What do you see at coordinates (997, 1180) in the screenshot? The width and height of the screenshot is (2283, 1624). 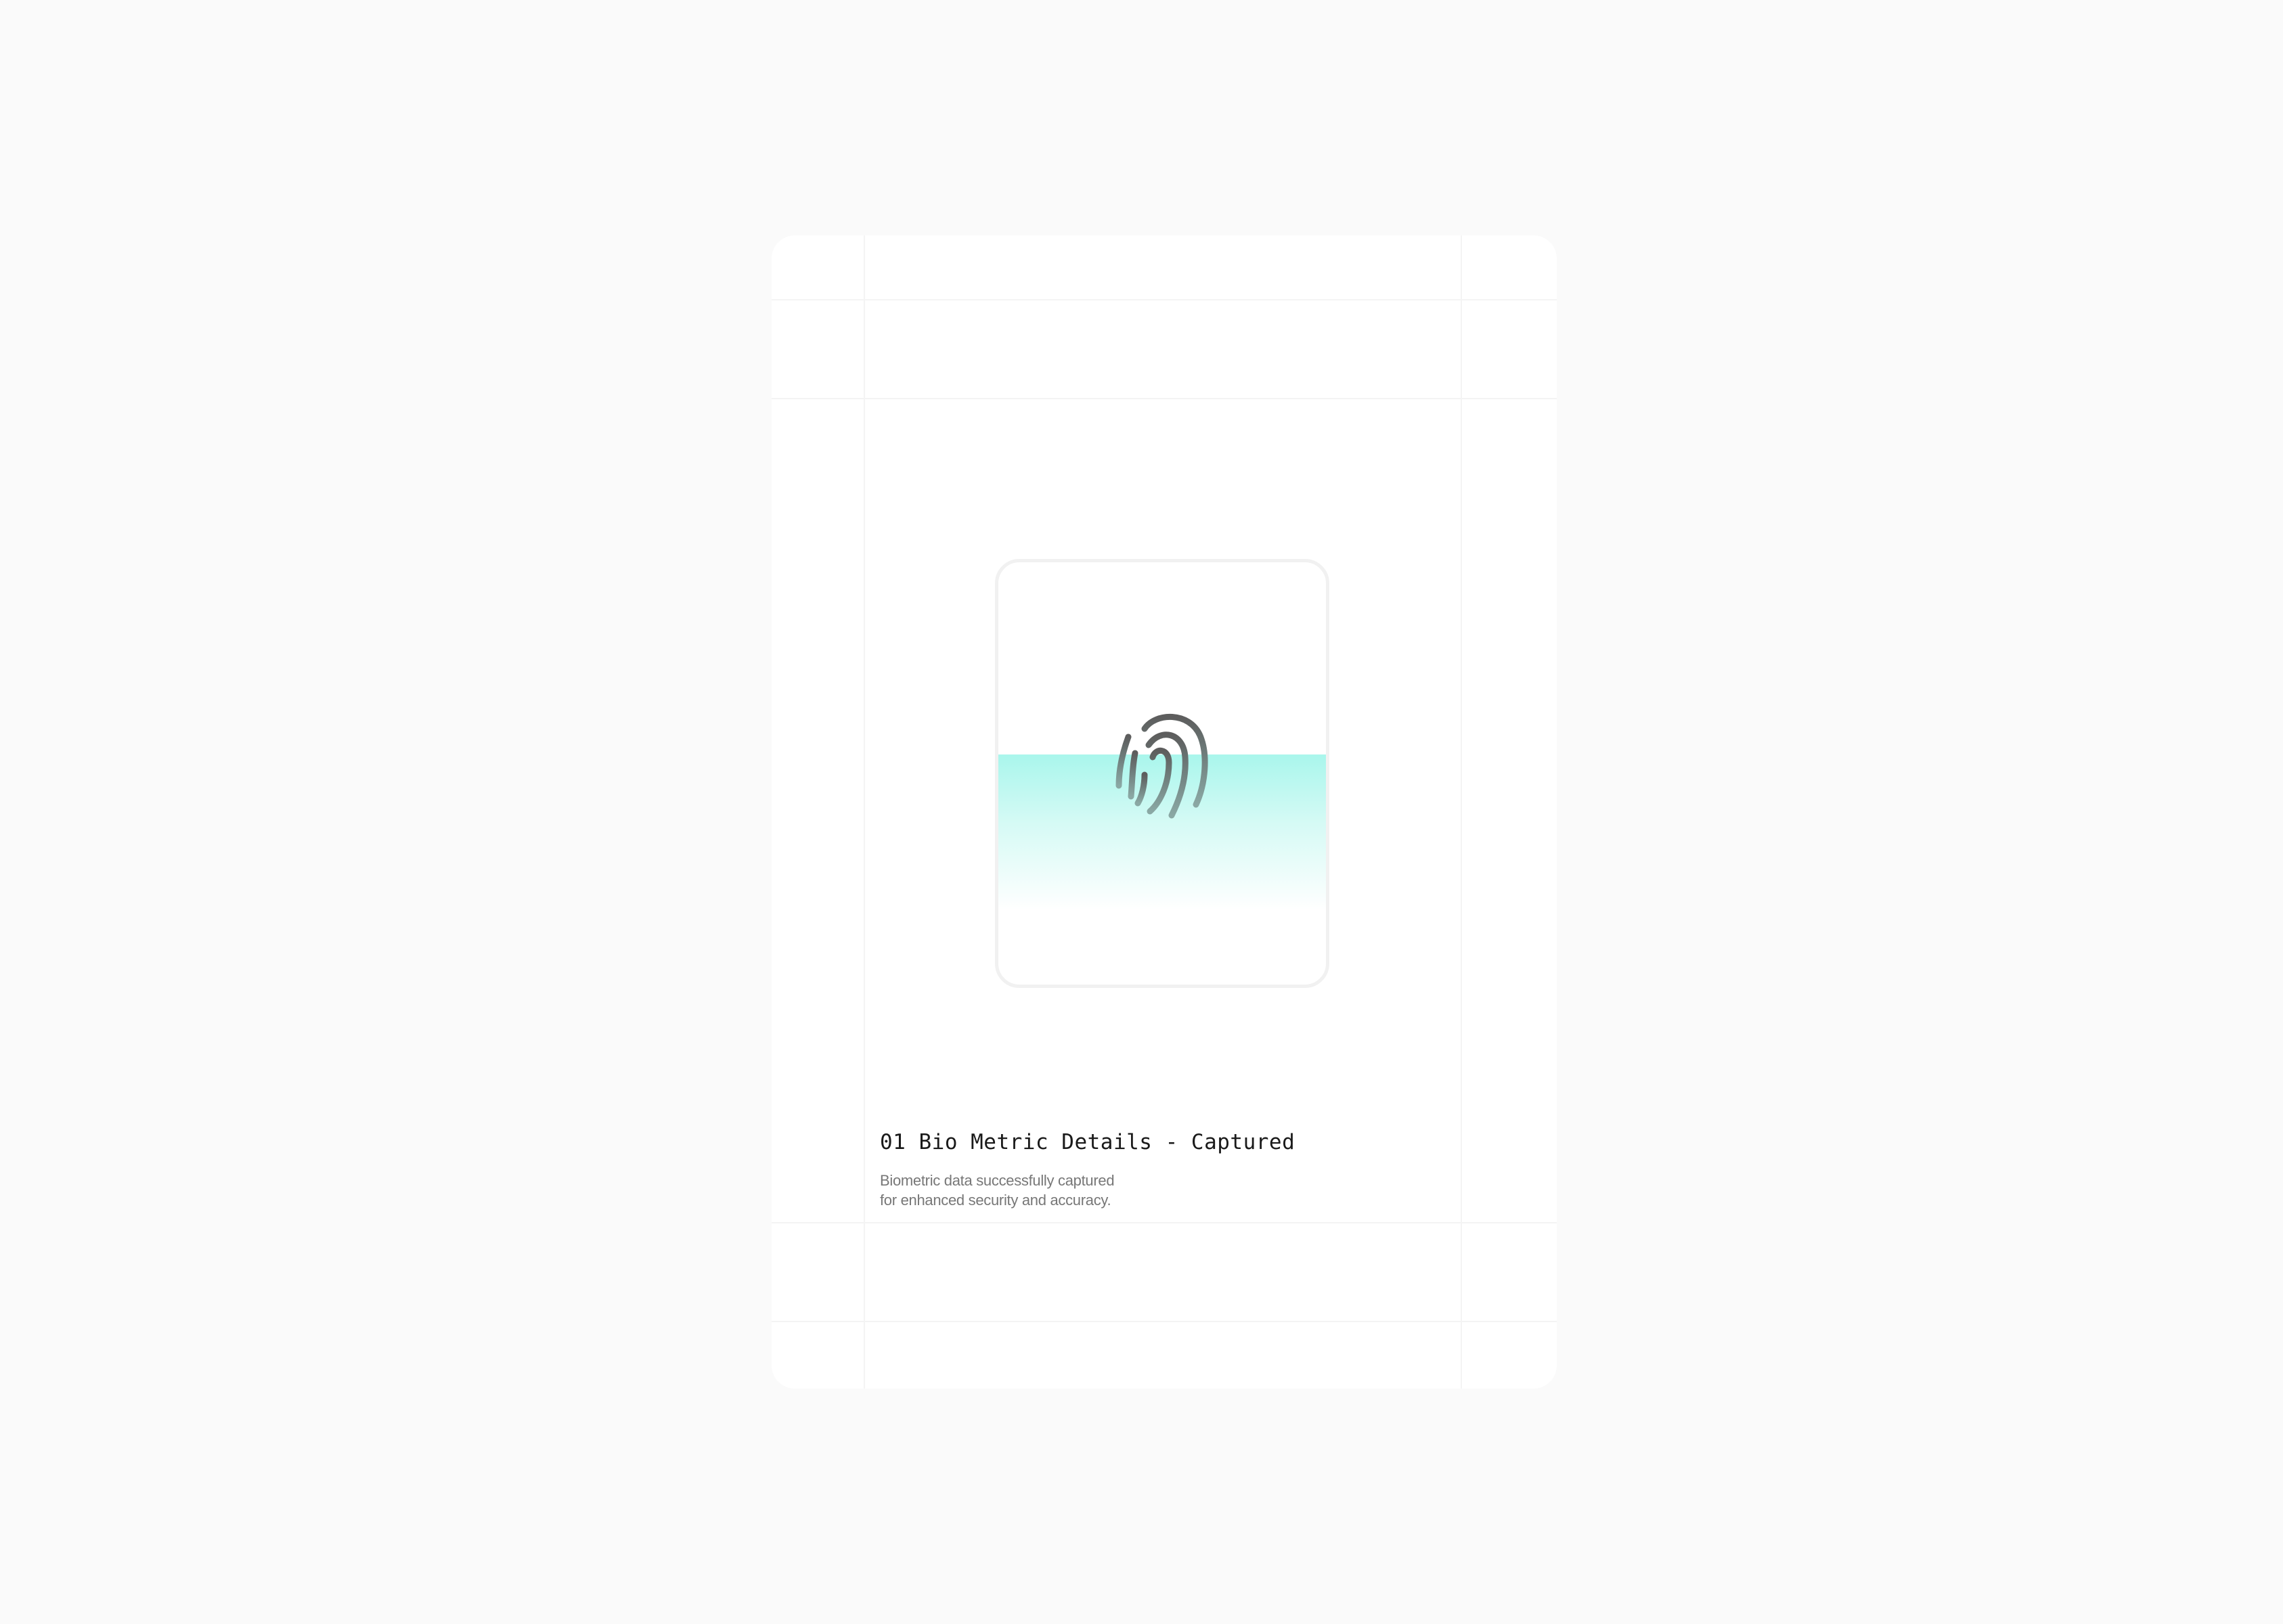 I see `description-line: Biometric data successfully captured` at bounding box center [997, 1180].